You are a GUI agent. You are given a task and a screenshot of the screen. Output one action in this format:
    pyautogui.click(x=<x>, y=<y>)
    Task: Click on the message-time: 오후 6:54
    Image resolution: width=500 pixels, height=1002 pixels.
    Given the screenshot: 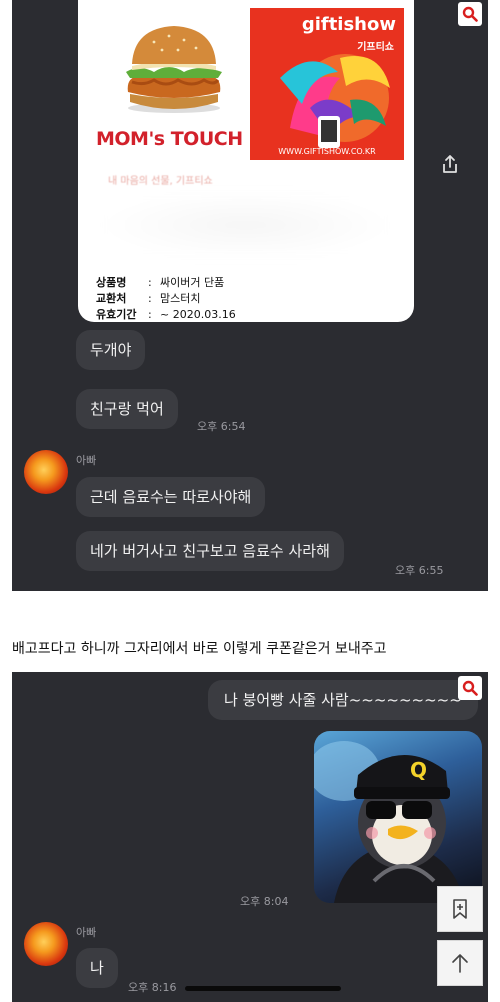 What is the action you would take?
    pyautogui.click(x=221, y=426)
    